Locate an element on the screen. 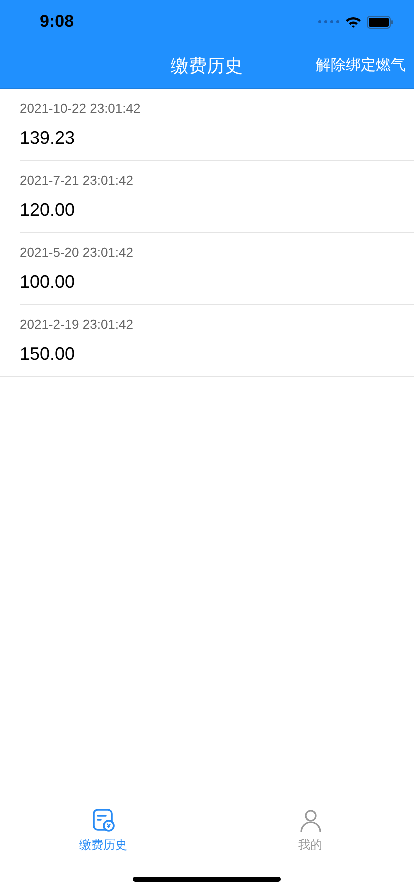  payment-amount: 120.00 is located at coordinates (48, 209).